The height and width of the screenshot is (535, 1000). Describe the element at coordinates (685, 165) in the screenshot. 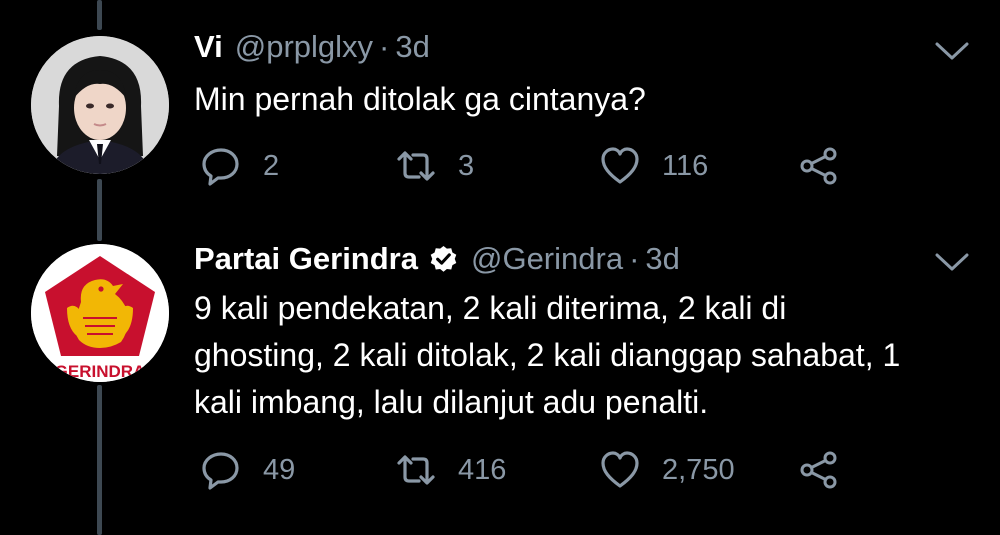

I see `like-count: 116` at that location.